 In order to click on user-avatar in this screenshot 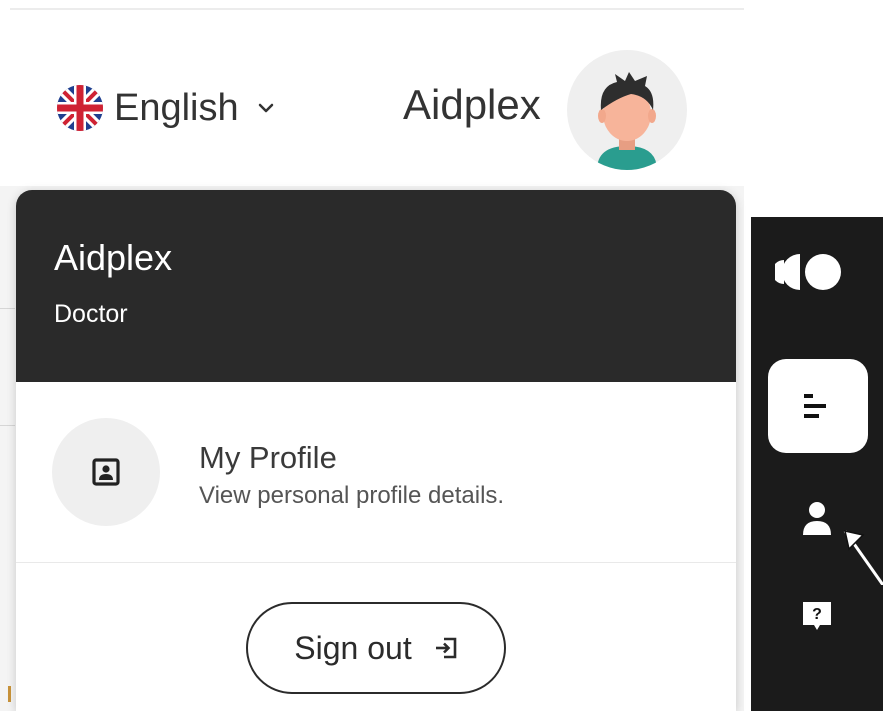, I will do `click(627, 110)`.